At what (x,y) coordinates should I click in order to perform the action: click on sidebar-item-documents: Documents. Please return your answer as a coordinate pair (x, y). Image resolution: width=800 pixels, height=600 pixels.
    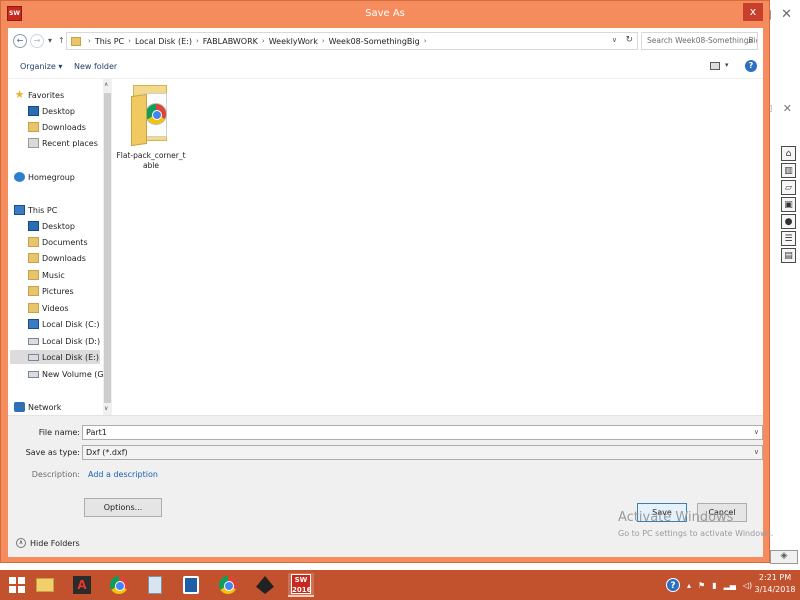
    Looking at the image, I should click on (58, 242).